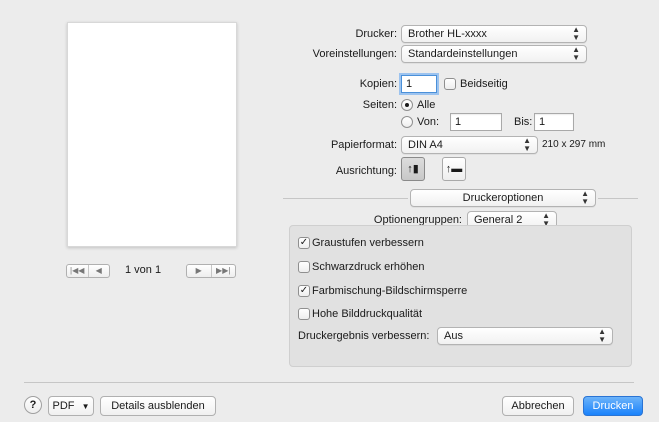  I want to click on cancel-button: Abbrechen, so click(538, 406).